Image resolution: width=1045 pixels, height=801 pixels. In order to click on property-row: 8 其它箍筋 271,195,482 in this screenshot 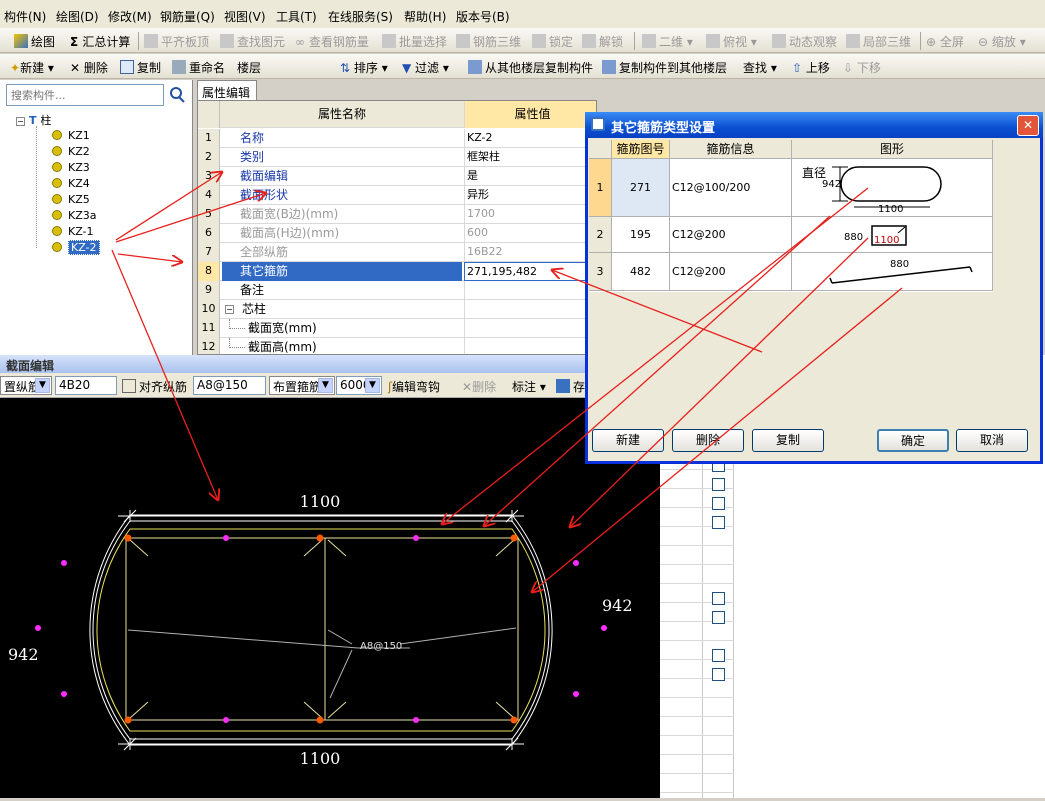, I will do `click(397, 271)`.